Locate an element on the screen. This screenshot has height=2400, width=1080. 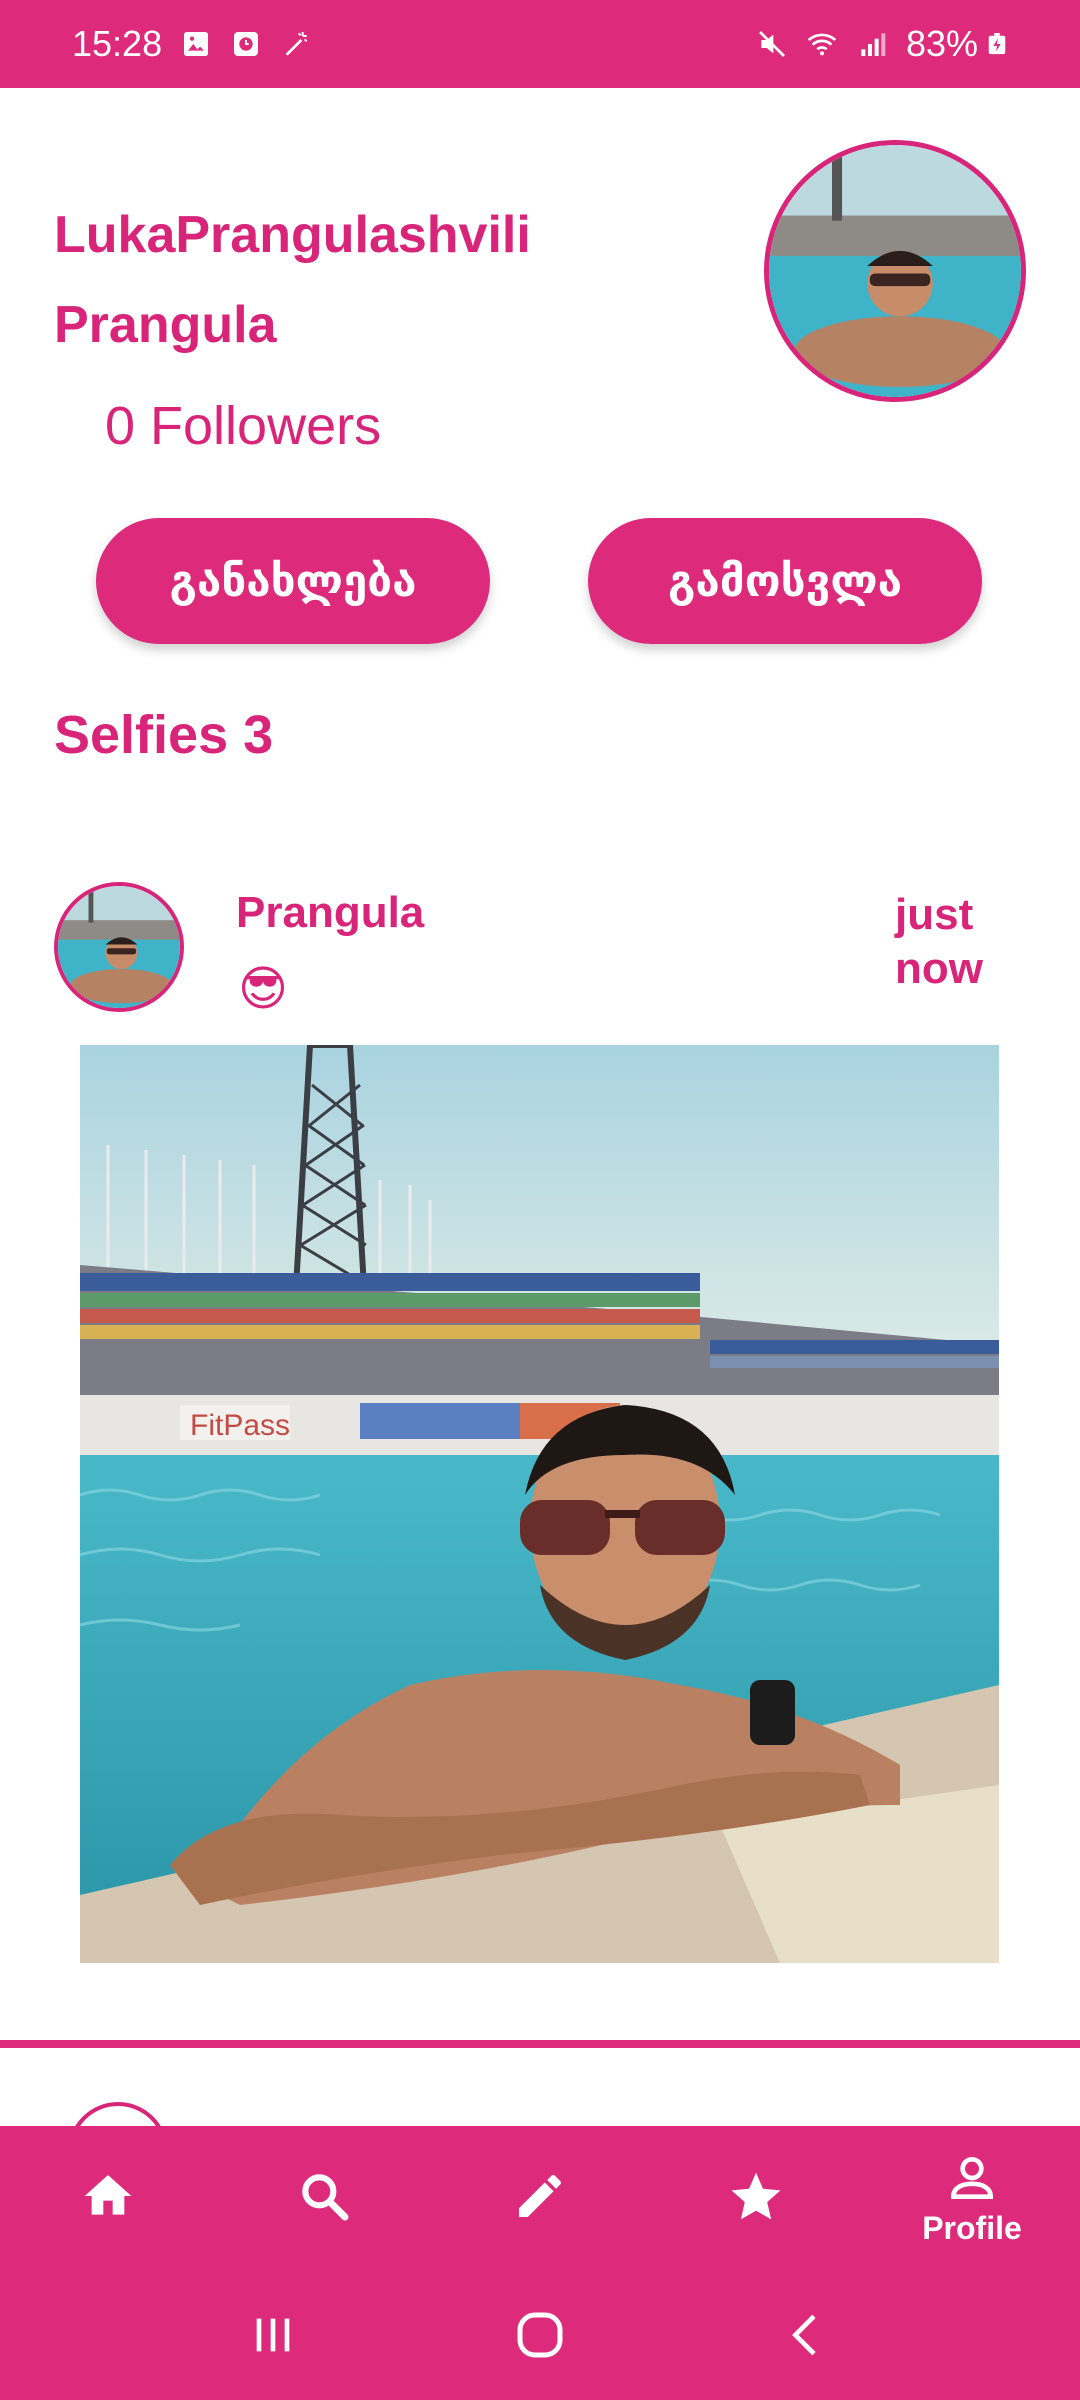
svg-text: FitPass is located at coordinates (240, 1425).